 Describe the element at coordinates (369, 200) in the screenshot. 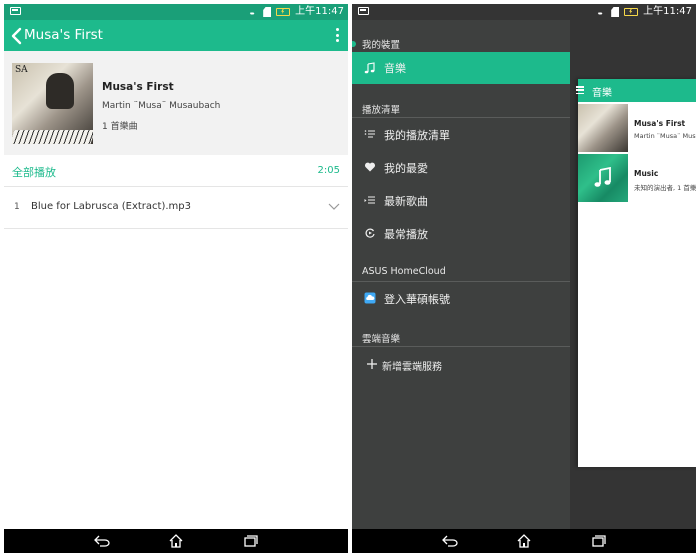

I see `new-songs-icon` at that location.